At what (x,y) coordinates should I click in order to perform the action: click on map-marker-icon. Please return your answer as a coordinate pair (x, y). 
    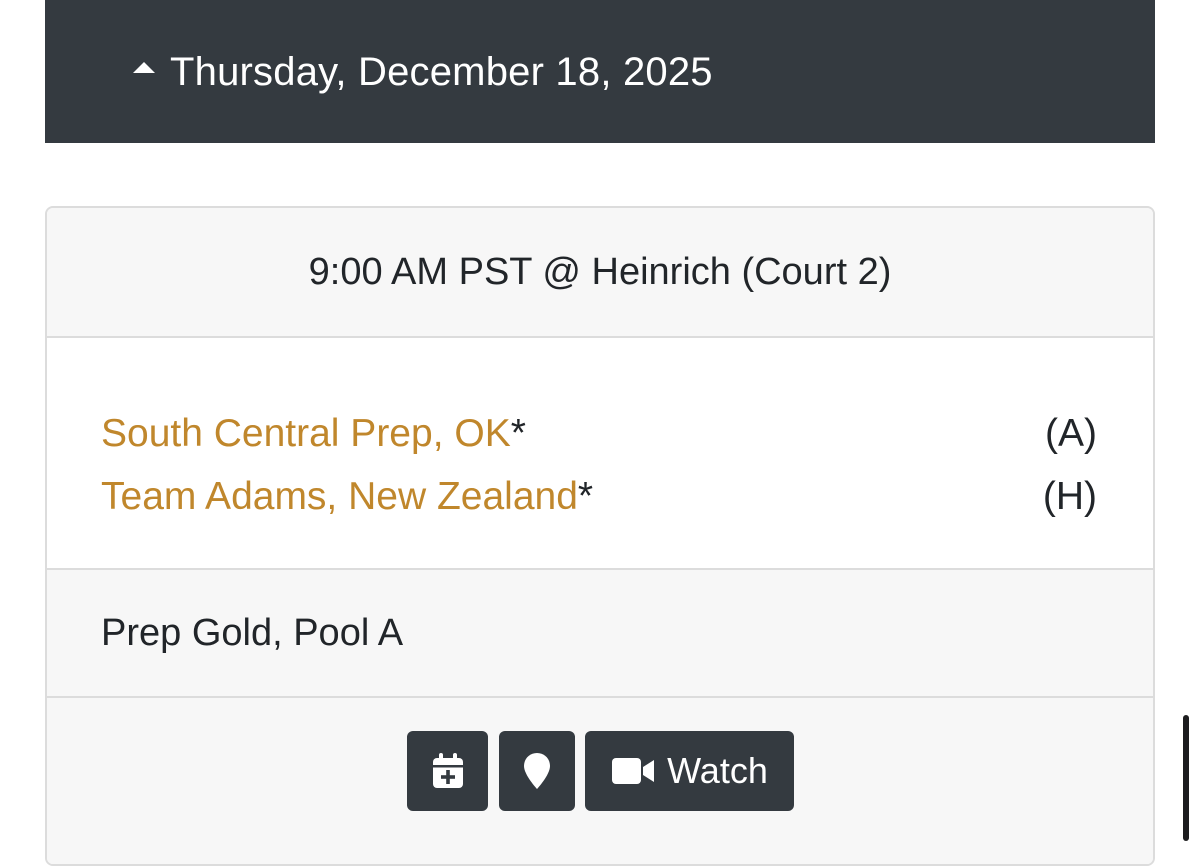
    Looking at the image, I should click on (537, 771).